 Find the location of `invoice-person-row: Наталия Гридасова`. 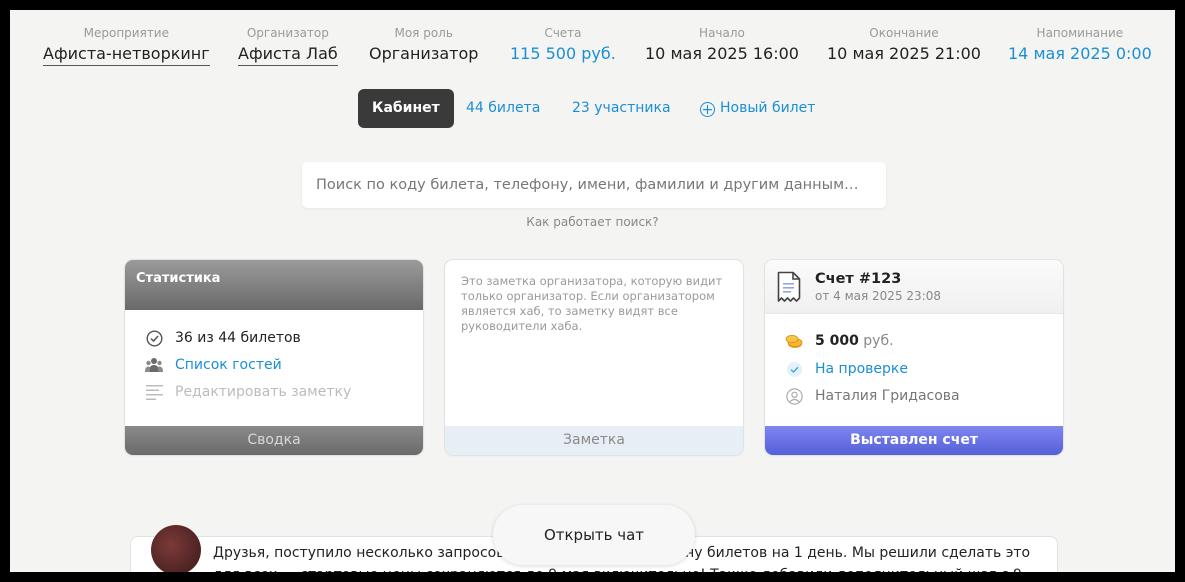

invoice-person-row: Наталия Гридасова is located at coordinates (872, 396).